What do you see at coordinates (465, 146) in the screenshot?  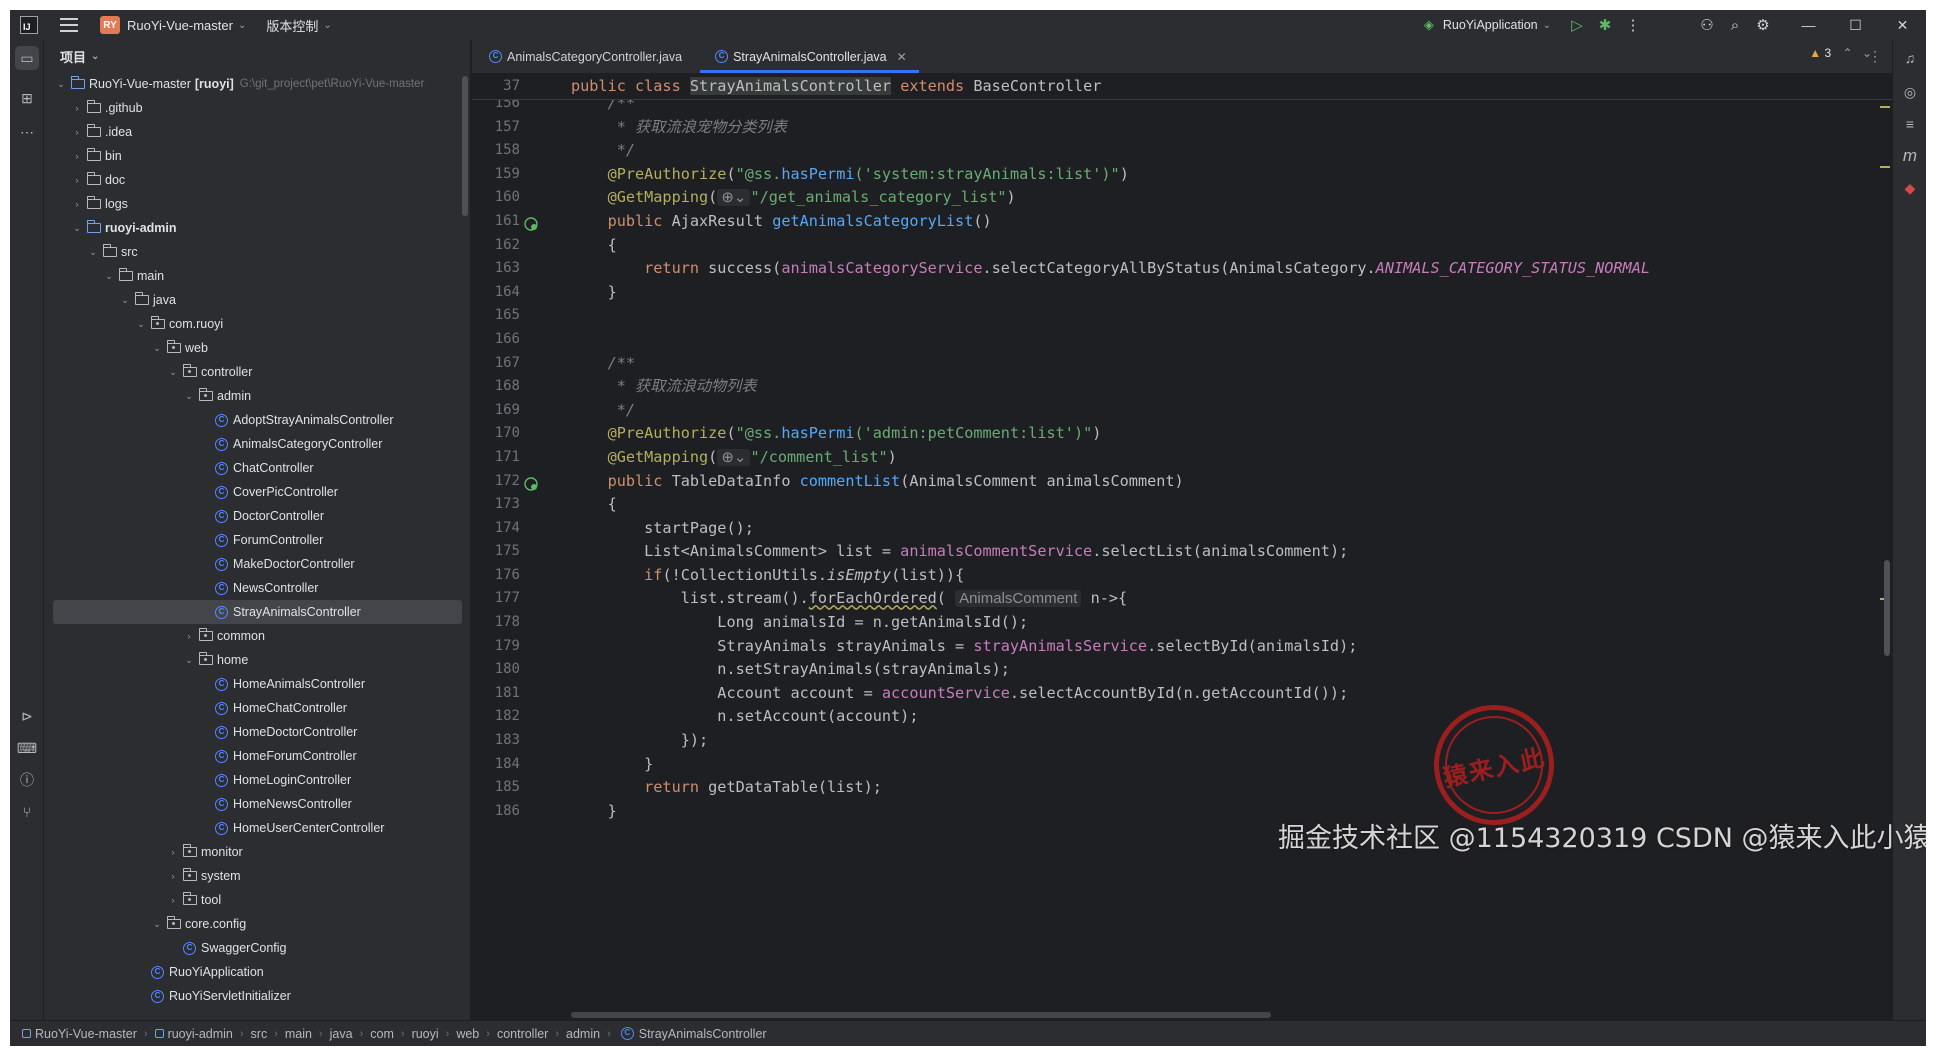 I see `project-scrollbar` at bounding box center [465, 146].